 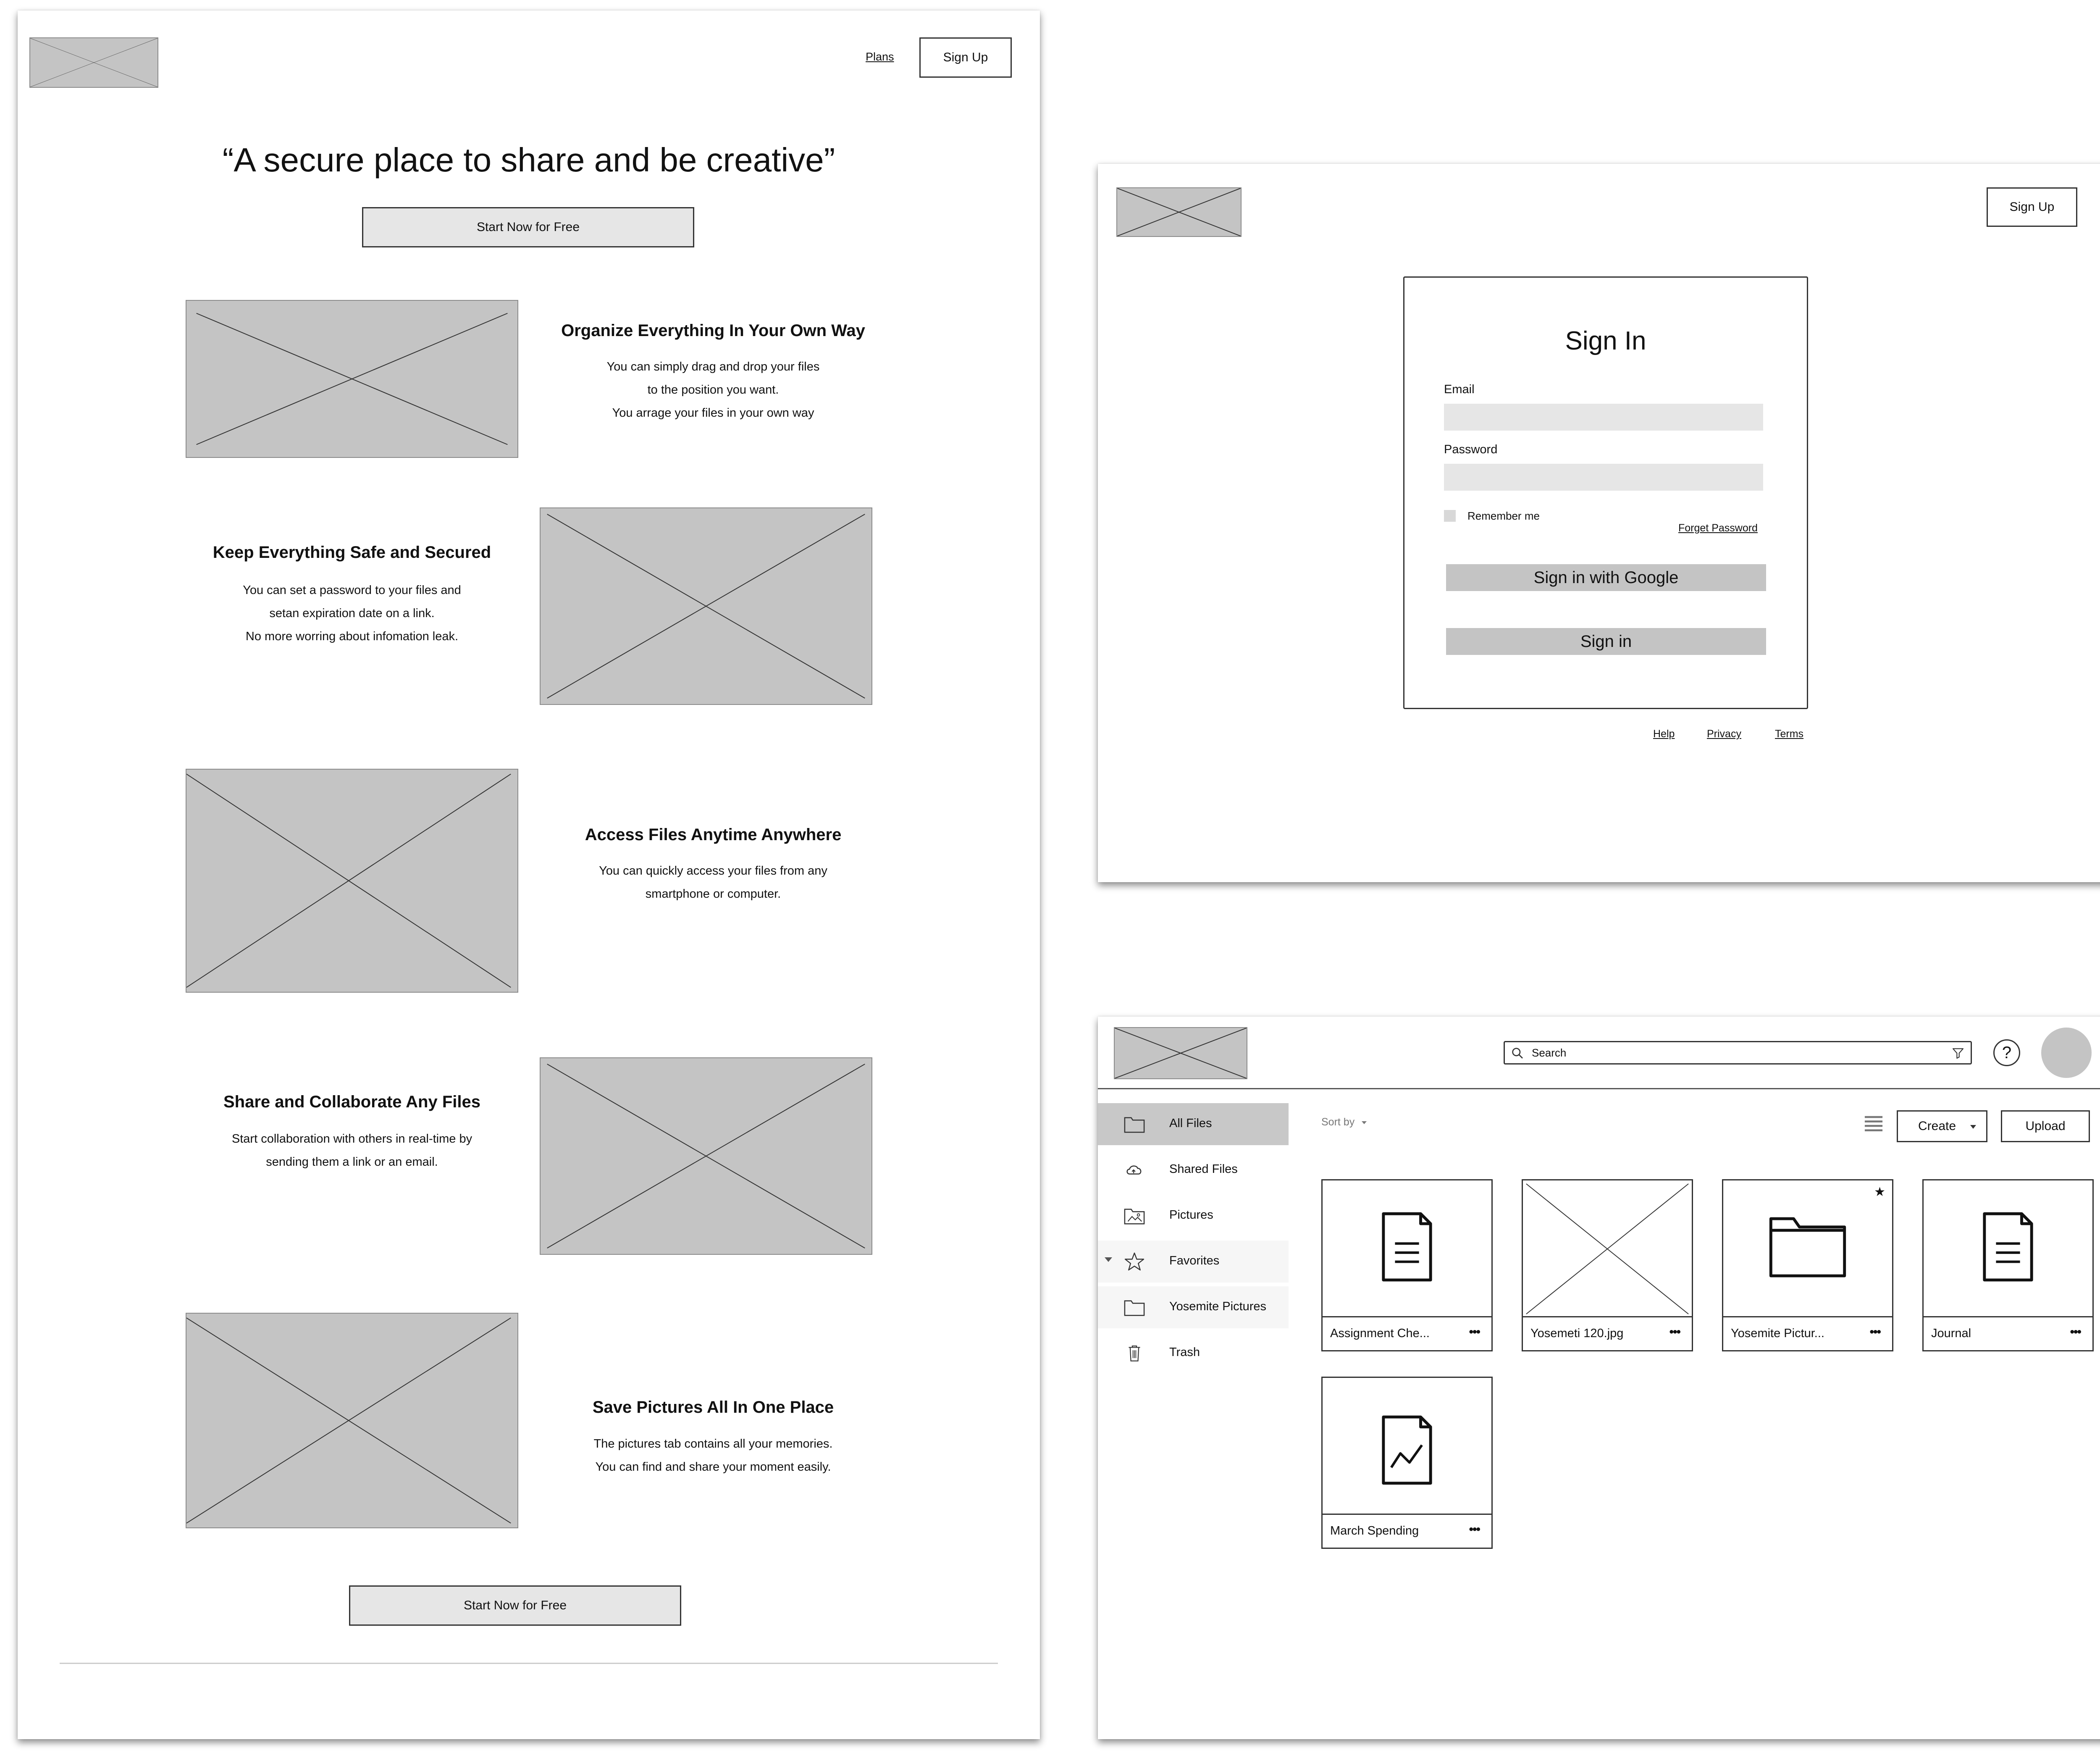 What do you see at coordinates (1193, 1262) in the screenshot?
I see `sidebar-item-favorites: Favorites` at bounding box center [1193, 1262].